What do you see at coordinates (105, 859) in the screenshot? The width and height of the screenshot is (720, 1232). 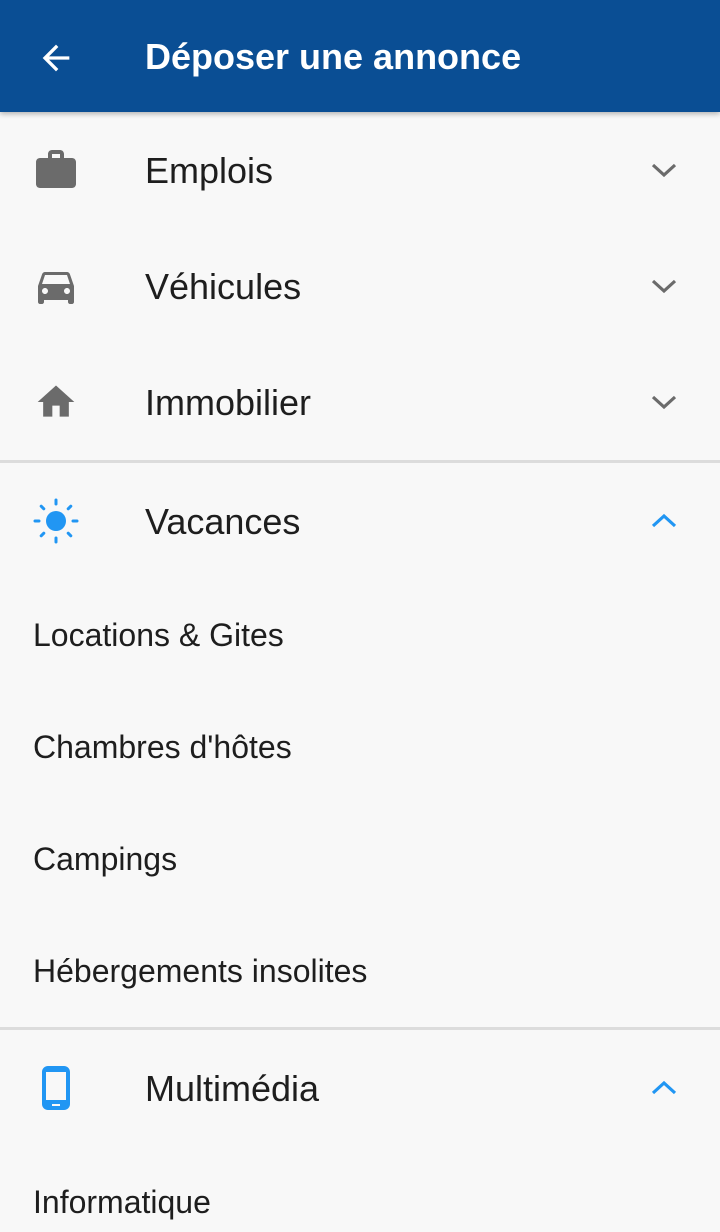 I see `subcategory-label: Campings` at bounding box center [105, 859].